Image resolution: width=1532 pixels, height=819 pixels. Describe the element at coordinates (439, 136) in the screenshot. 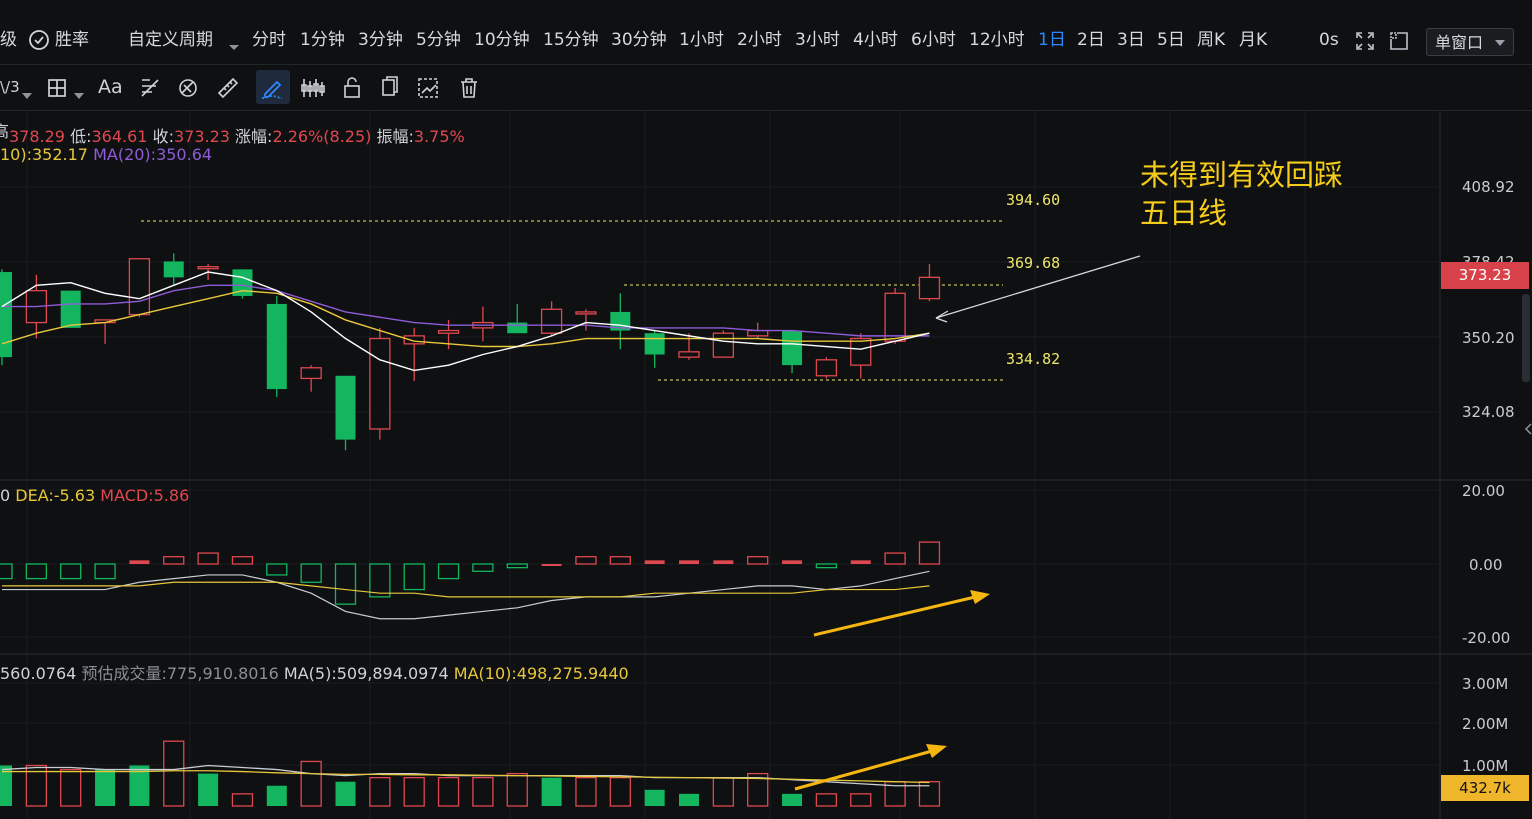

I see `amplitude-value: 3.75%` at that location.